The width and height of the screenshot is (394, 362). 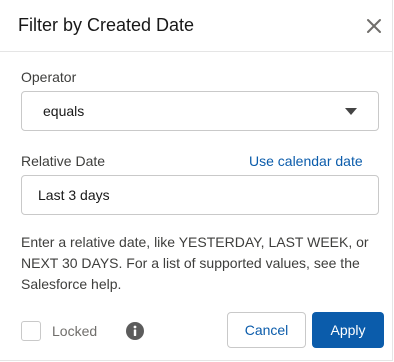 What do you see at coordinates (63, 161) in the screenshot?
I see `relative-date-label: Relative Date` at bounding box center [63, 161].